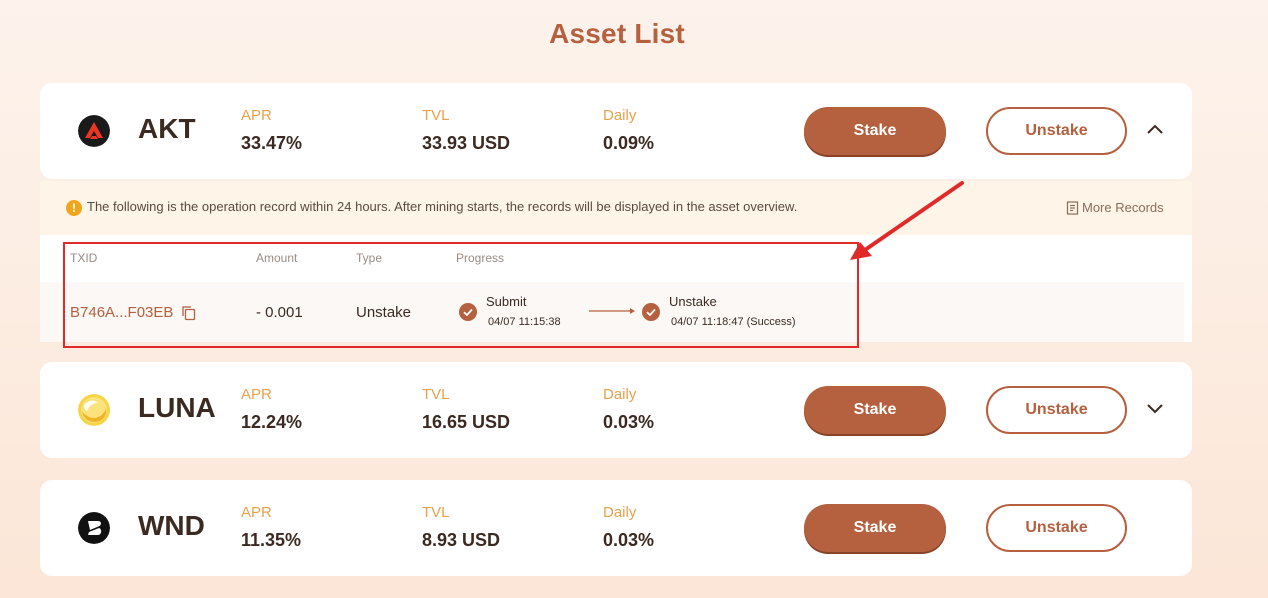 Image resolution: width=1268 pixels, height=598 pixels. What do you see at coordinates (466, 409) in the screenshot?
I see `tvl-stat: TVL 16.65 USD` at bounding box center [466, 409].